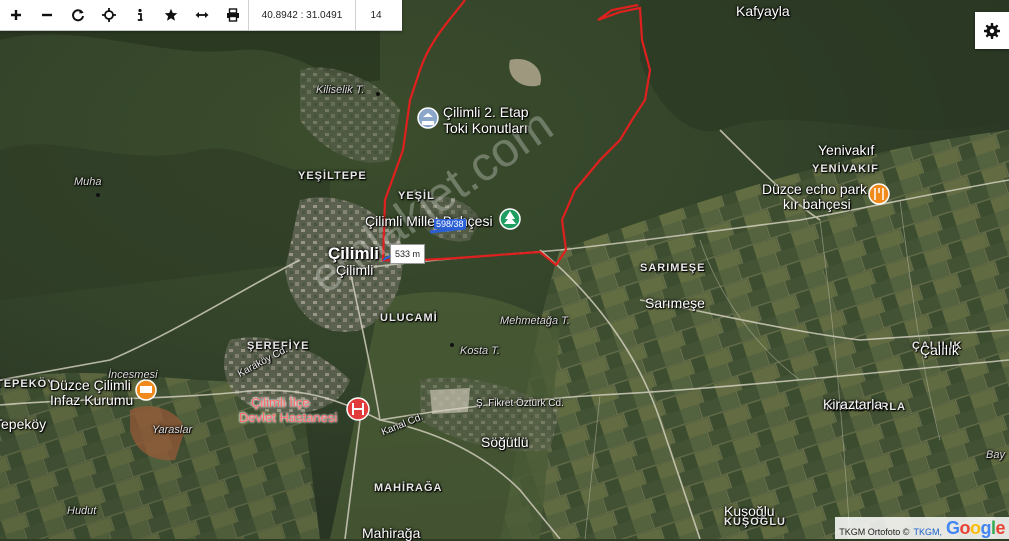  What do you see at coordinates (23, 424) in the screenshot?
I see `label-tepekoy: Tepeköy` at bounding box center [23, 424].